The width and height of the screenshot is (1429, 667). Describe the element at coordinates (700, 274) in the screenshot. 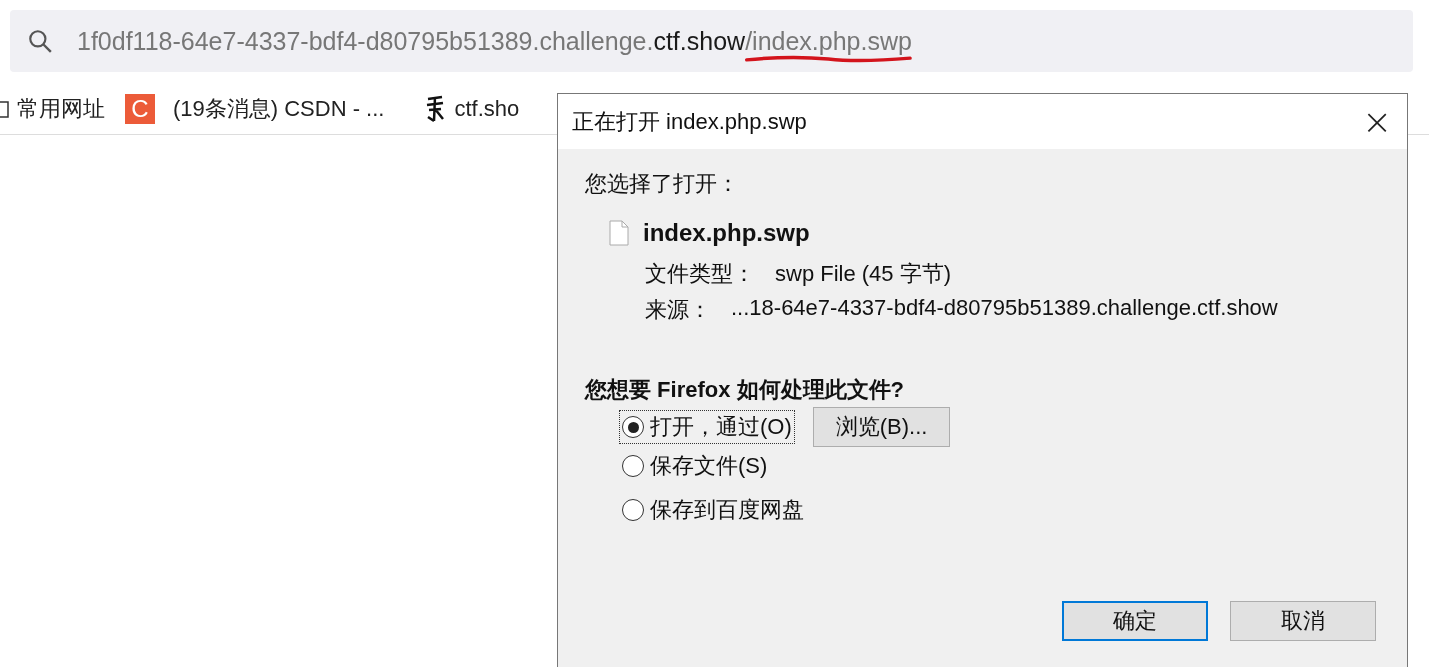

I see `detail-label: 文件类型：` at that location.